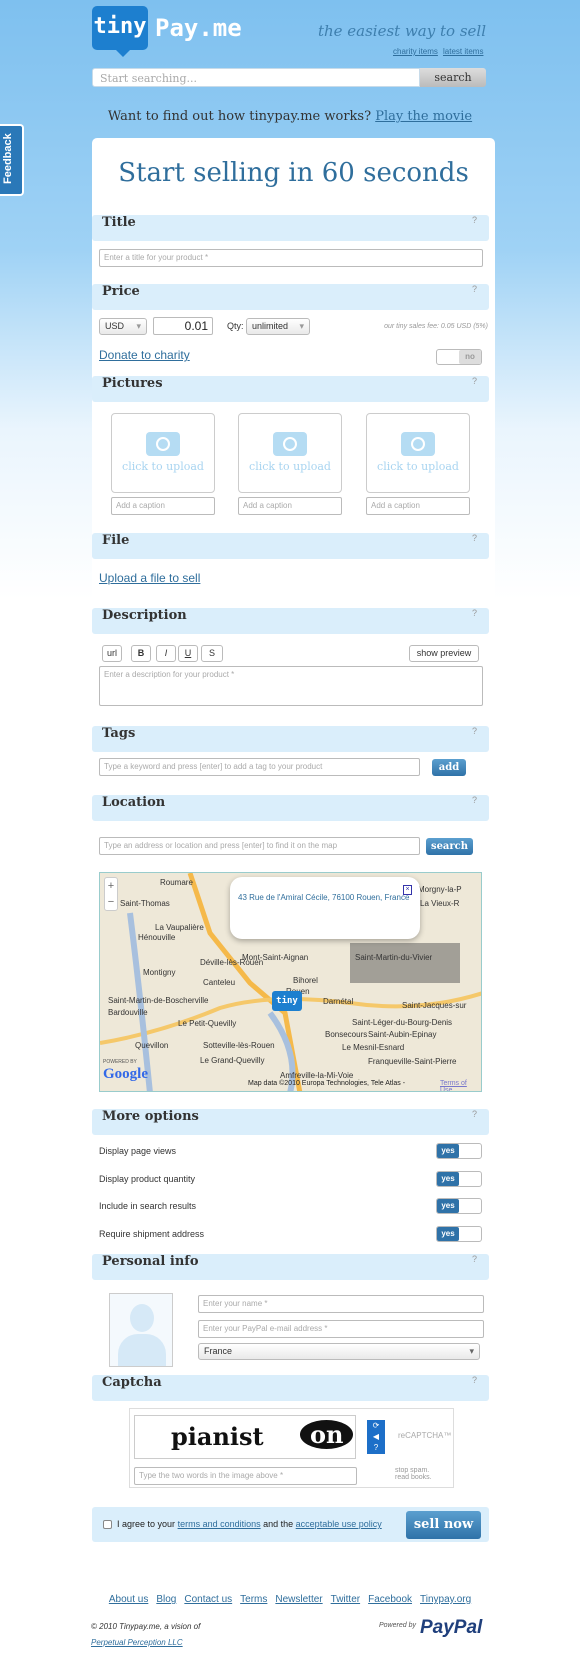  What do you see at coordinates (290, 297) in the screenshot?
I see `section-price: Price?` at bounding box center [290, 297].